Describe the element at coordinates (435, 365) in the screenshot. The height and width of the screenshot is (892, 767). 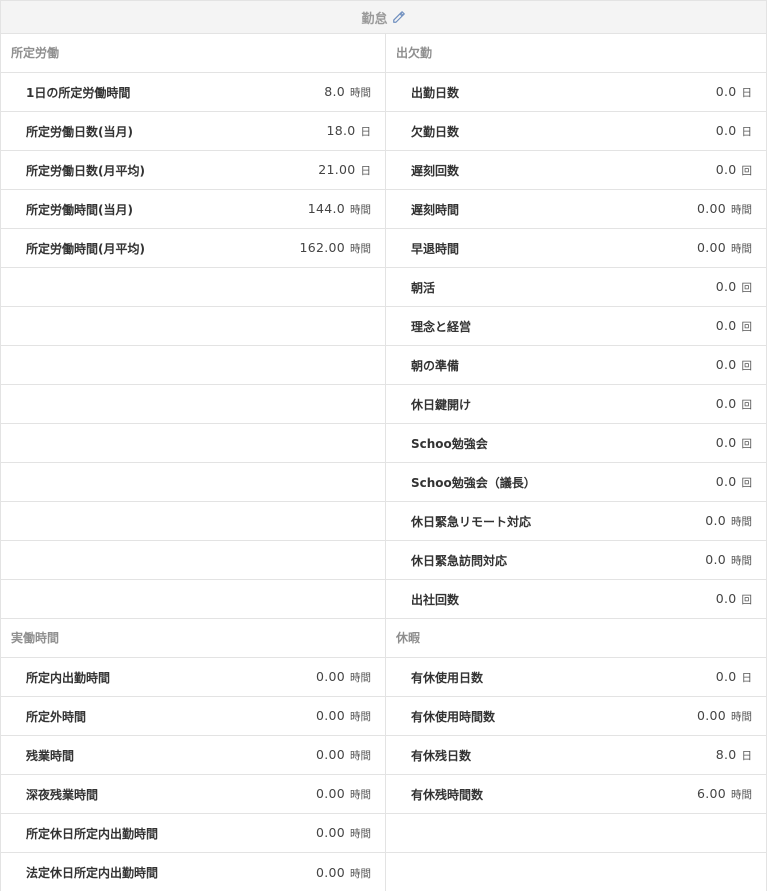
I see `item-label: 朝の準備` at that location.